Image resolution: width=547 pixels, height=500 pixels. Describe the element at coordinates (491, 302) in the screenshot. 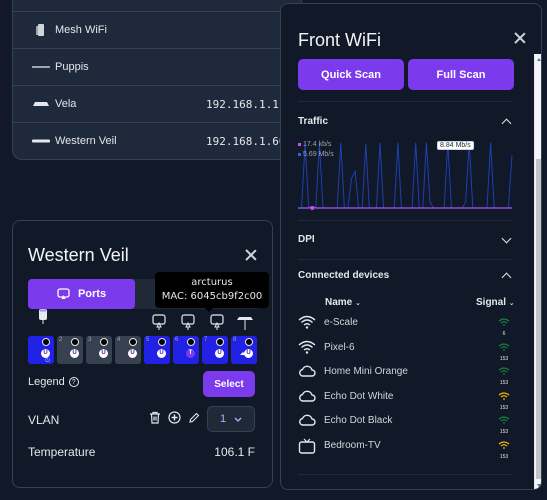

I see `column-signal-label: Signal` at that location.